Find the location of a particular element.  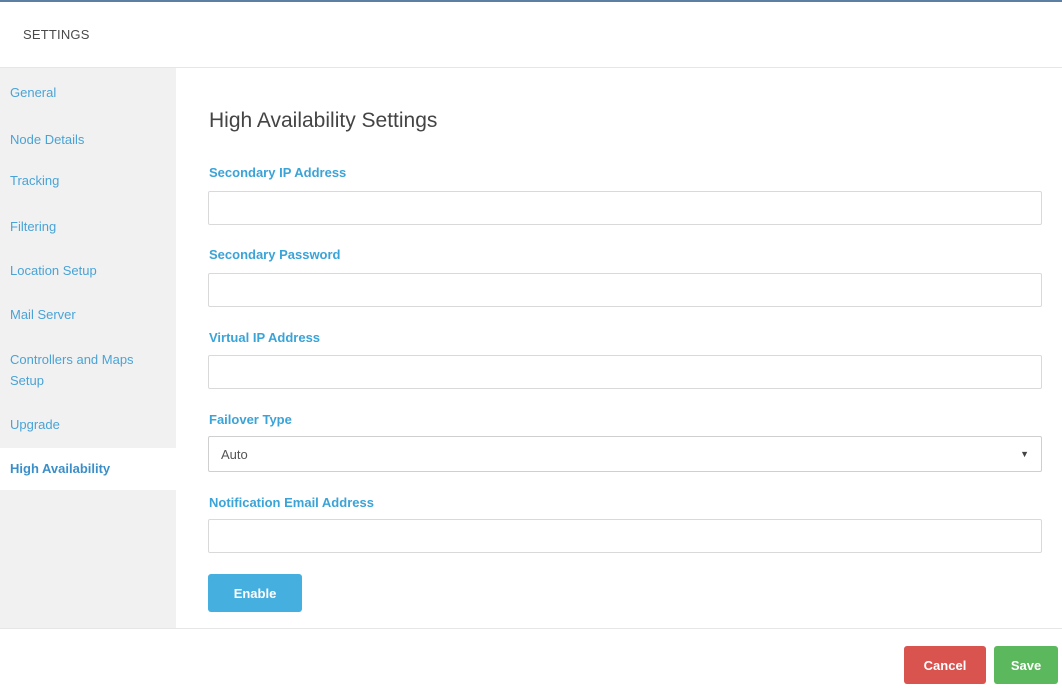

notification-email-input is located at coordinates (625, 536).